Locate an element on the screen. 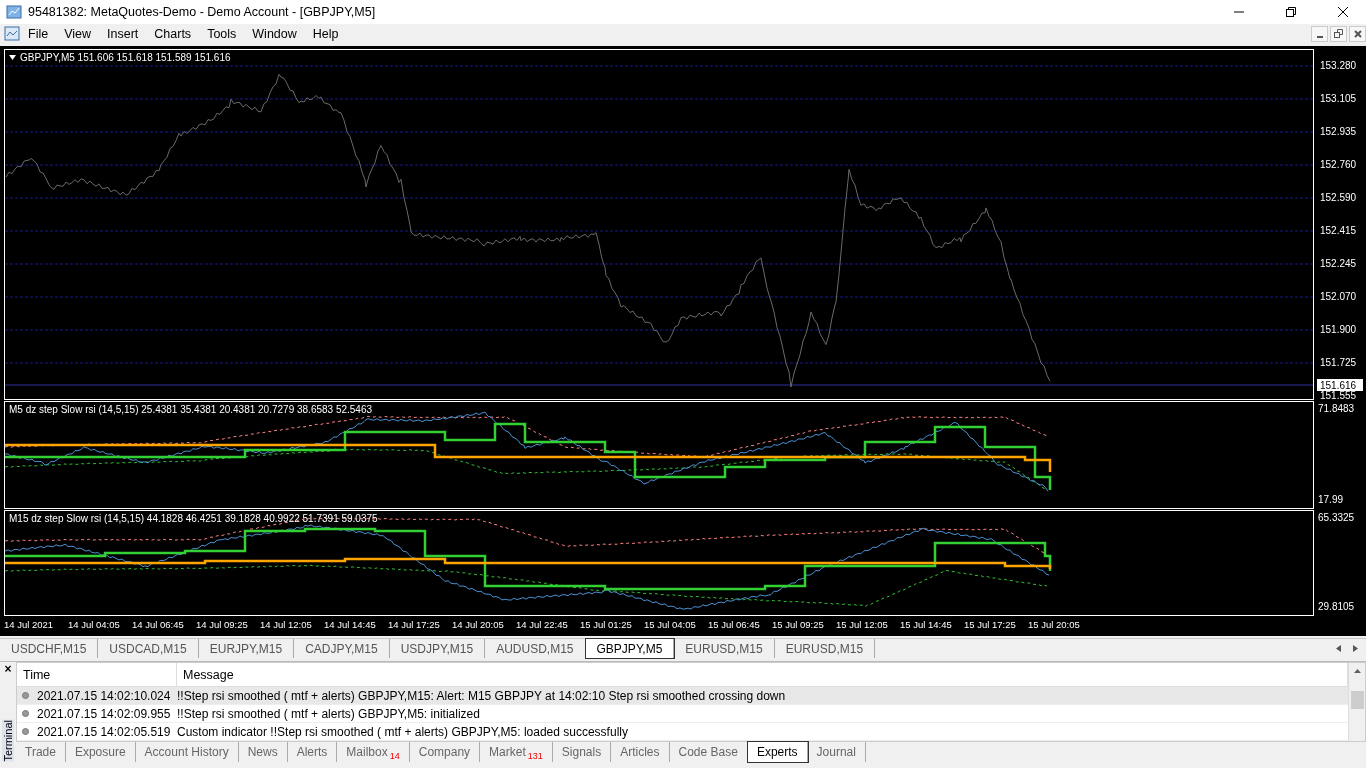 This screenshot has width=1366, height=768. time-axis-label: 14 Jul 17:25 is located at coordinates (414, 625).